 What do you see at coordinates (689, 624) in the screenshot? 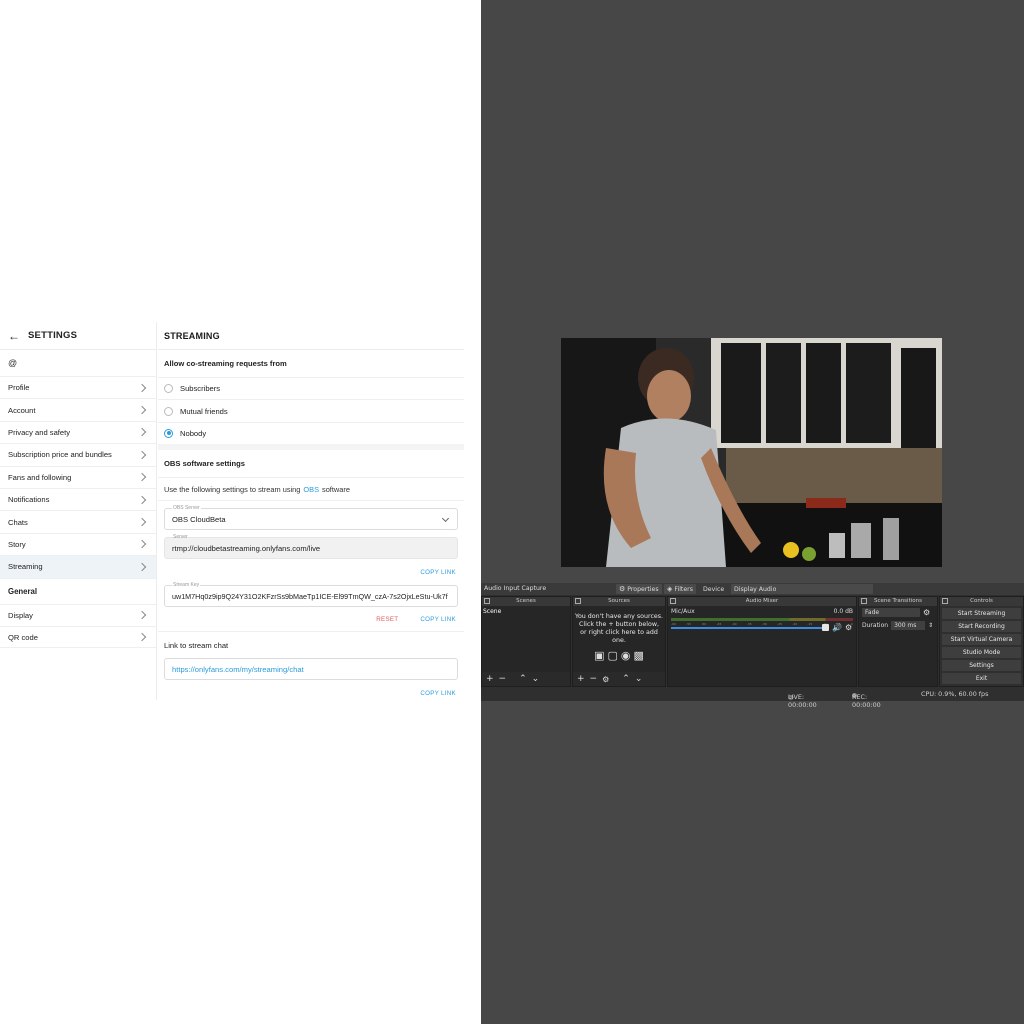
I see `scale-tick: -55` at bounding box center [689, 624].